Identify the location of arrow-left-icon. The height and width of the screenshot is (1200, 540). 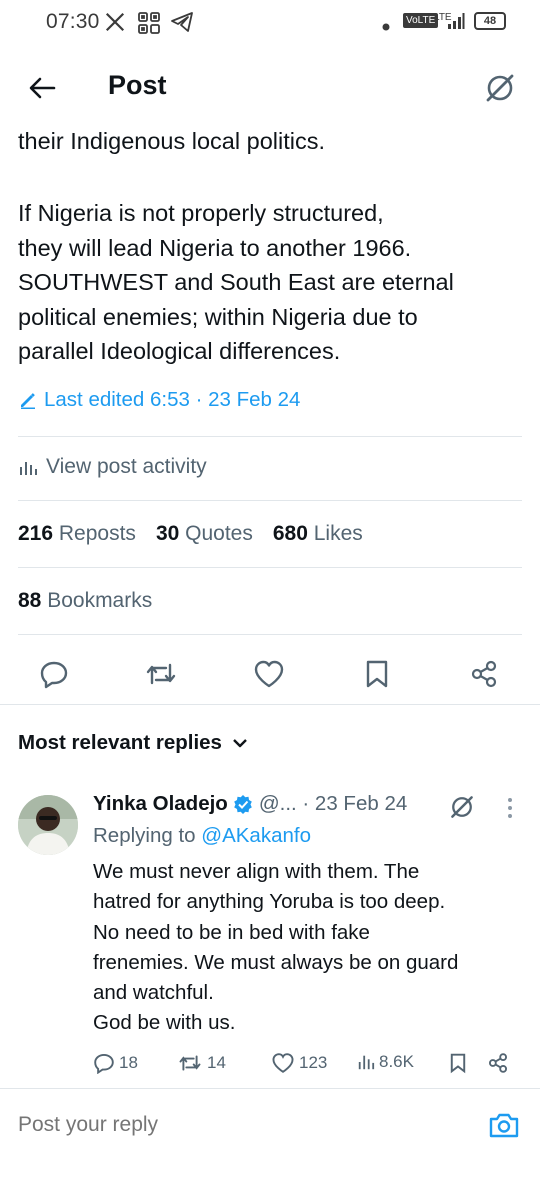
(42, 88).